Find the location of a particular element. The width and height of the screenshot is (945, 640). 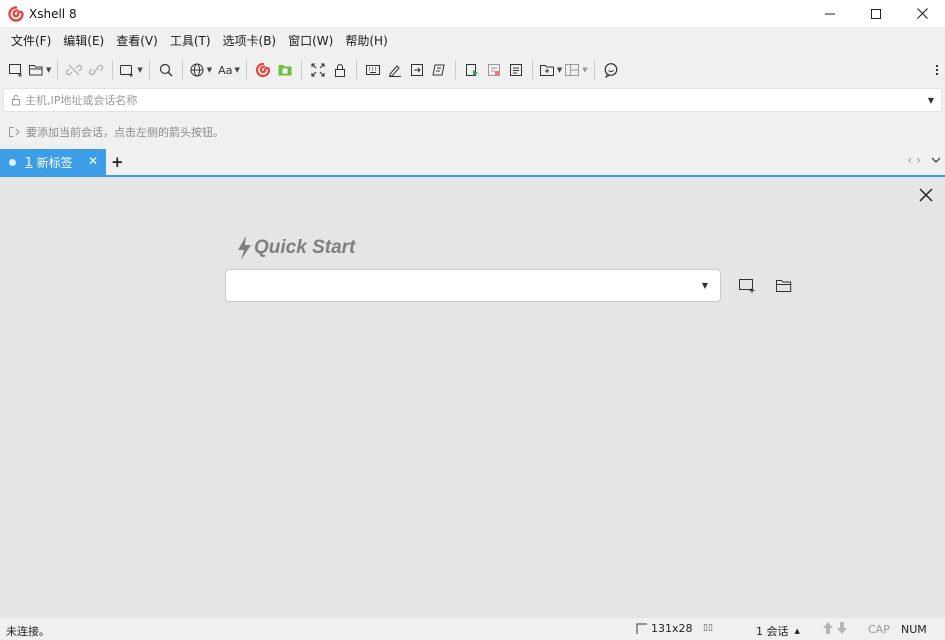

chat-button is located at coordinates (611, 70).